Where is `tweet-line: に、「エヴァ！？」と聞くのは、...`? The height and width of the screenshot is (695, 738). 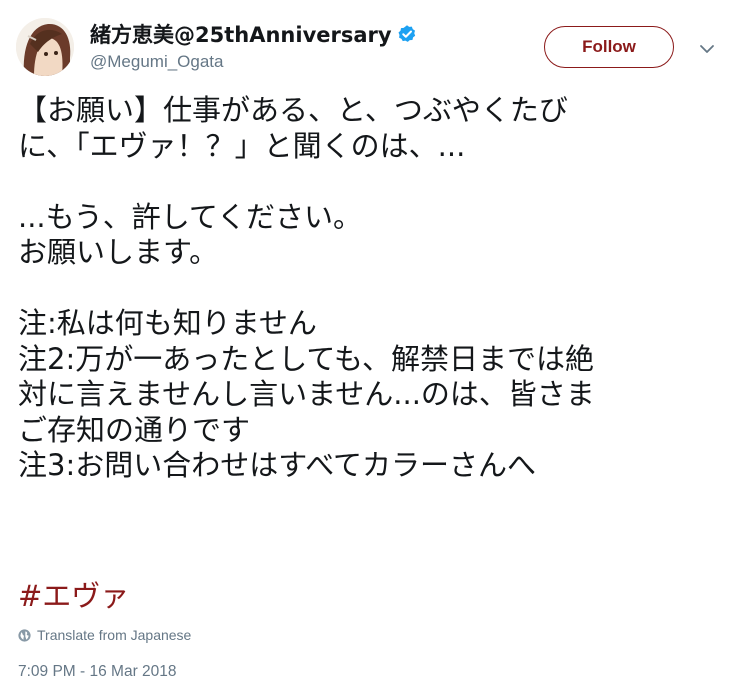
tweet-line: に、「エヴァ！？」と聞くのは、... is located at coordinates (242, 145).